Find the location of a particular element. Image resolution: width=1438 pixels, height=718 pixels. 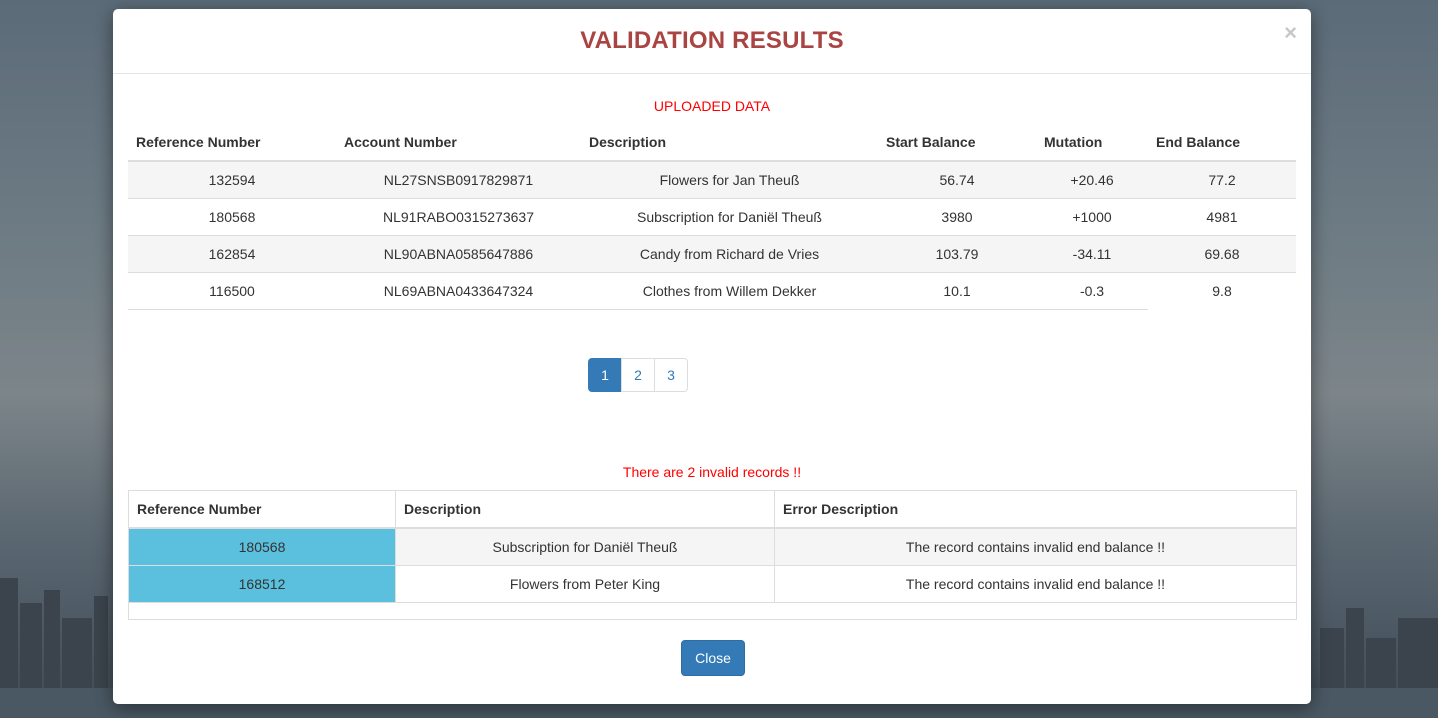

pagination: 1 2 3 is located at coordinates (638, 375).